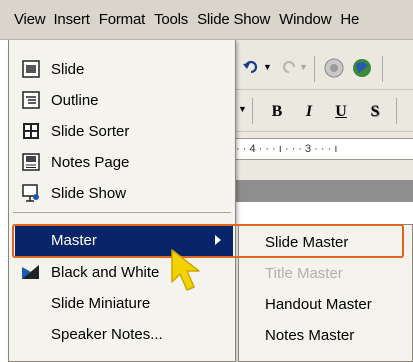 This screenshot has width=413, height=362. I want to click on submenu-item-title-master: Title Master, so click(304, 273).